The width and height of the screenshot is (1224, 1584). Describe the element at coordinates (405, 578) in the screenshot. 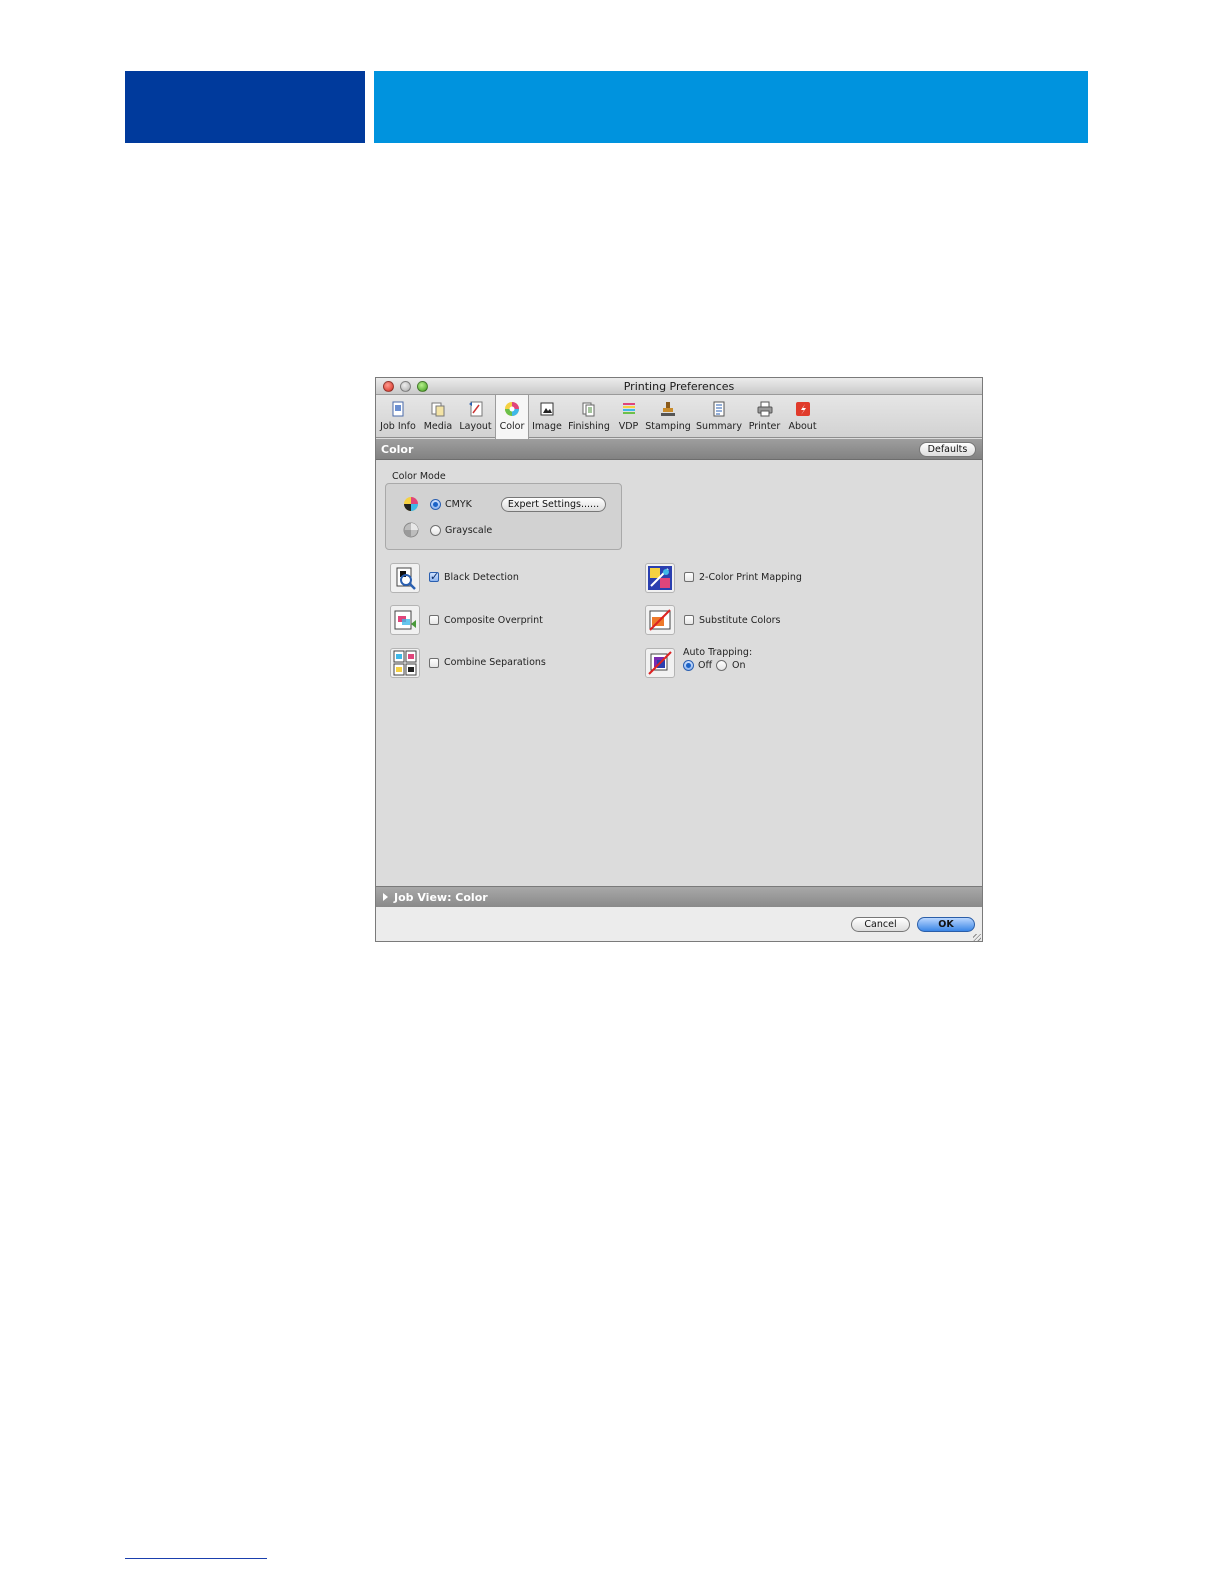

I see `black-detection-icon` at that location.